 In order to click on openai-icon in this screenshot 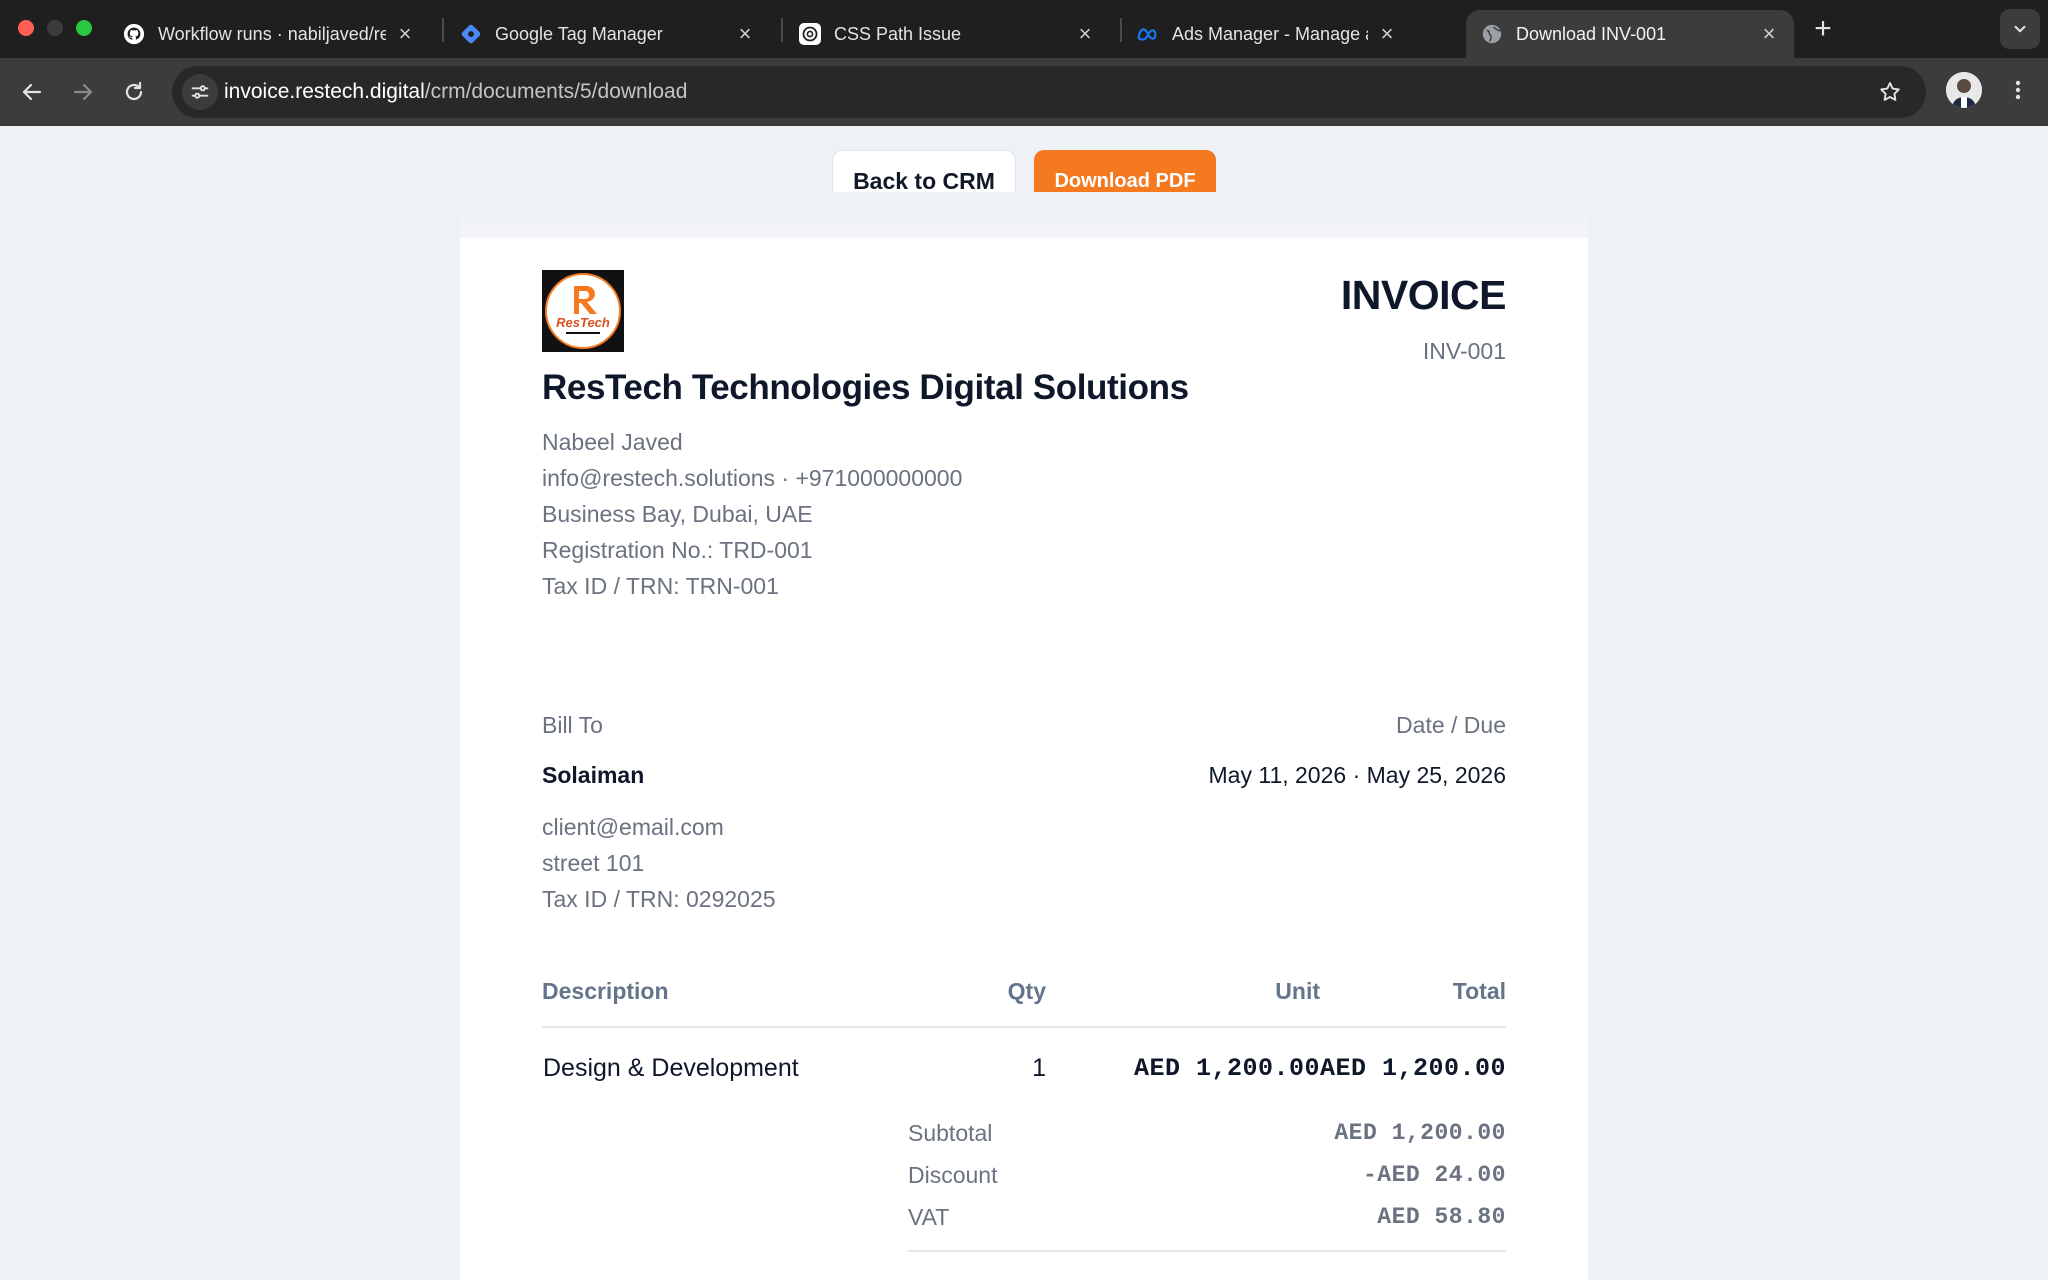, I will do `click(810, 34)`.